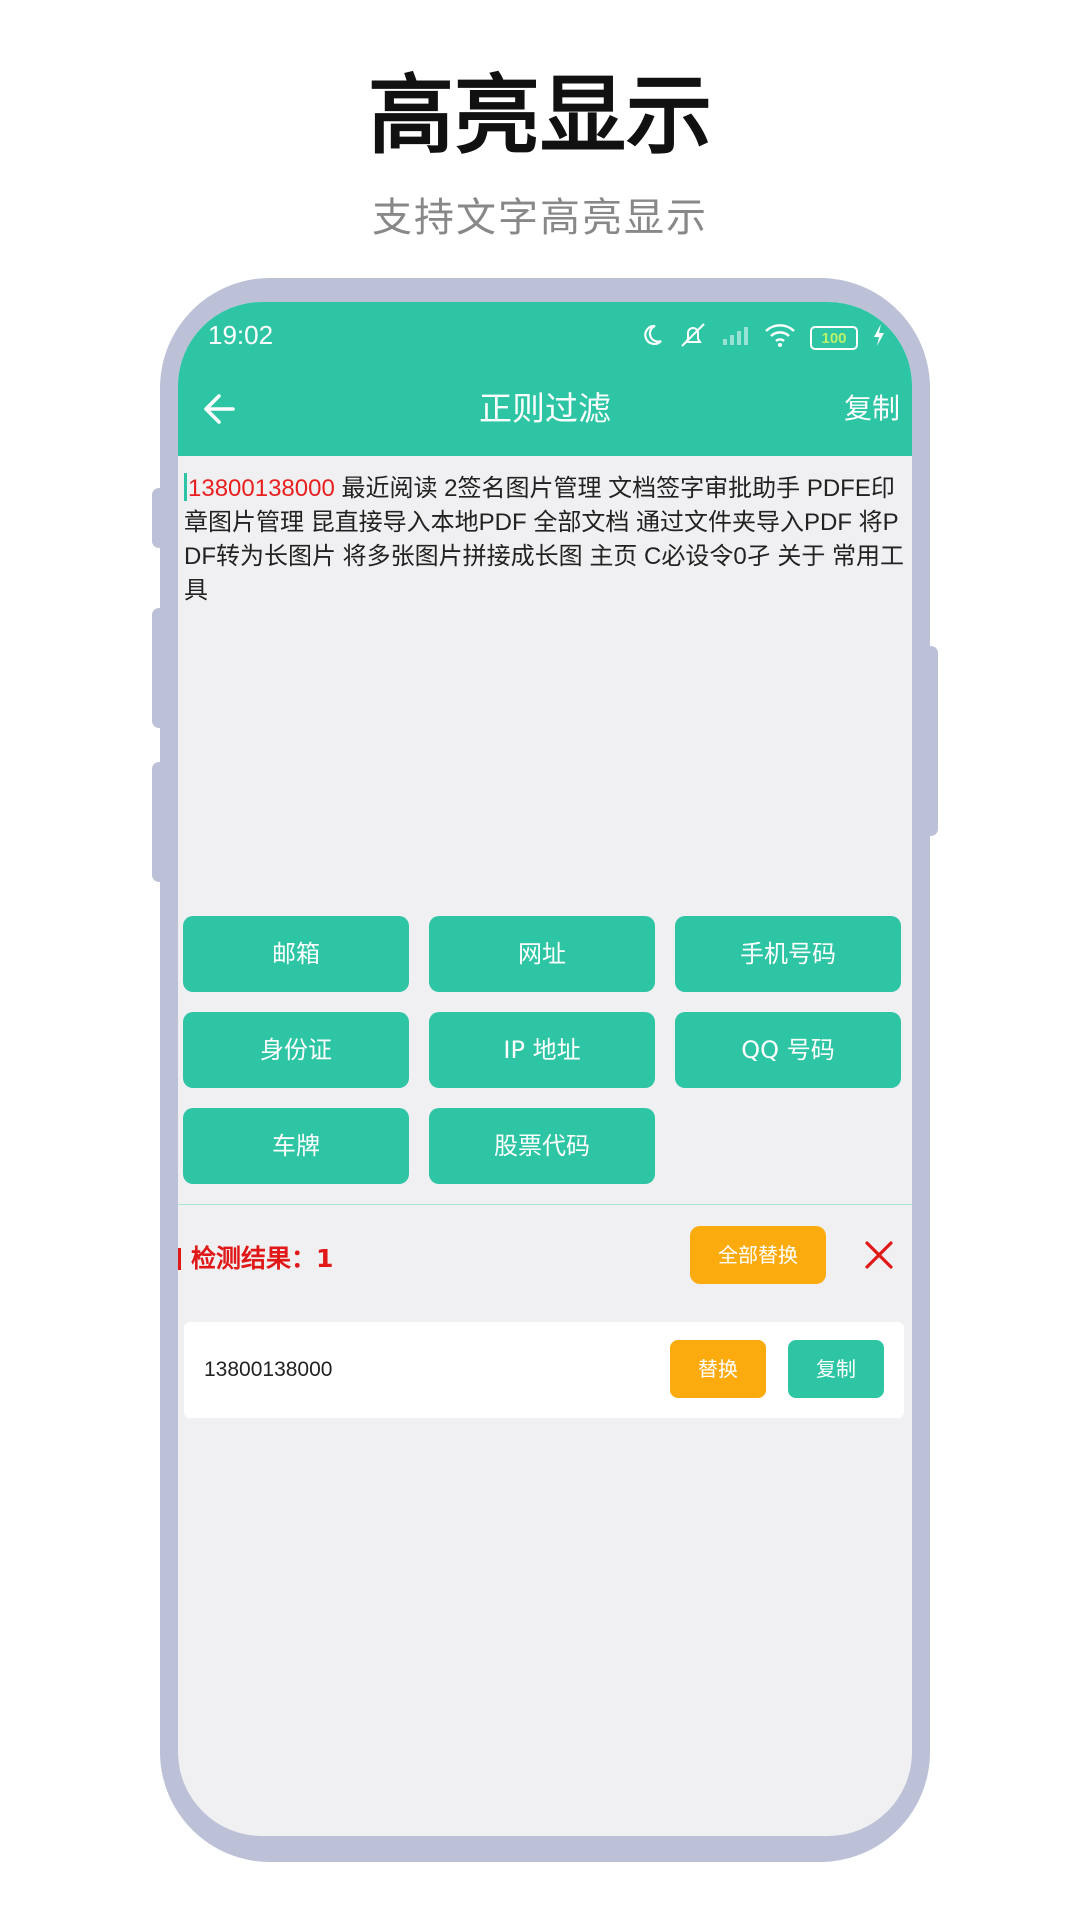  What do you see at coordinates (179, 1259) in the screenshot?
I see `result-marker` at bounding box center [179, 1259].